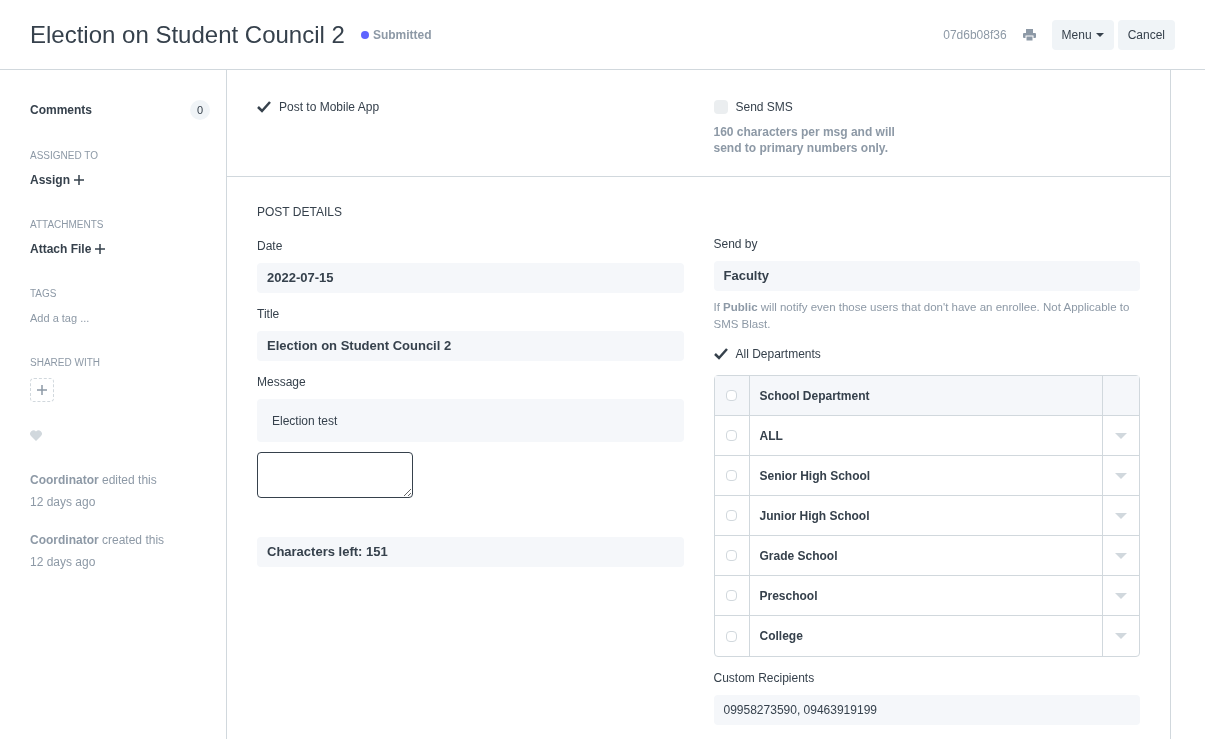 This screenshot has width=1205, height=739. What do you see at coordinates (788, 596) in the screenshot?
I see `table-cell-text: Preschool` at bounding box center [788, 596].